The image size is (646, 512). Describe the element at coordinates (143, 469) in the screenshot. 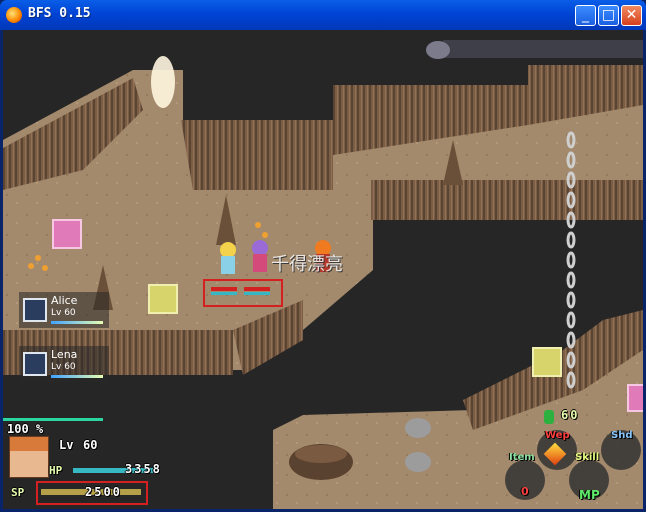

I see `hp-value: 3358` at that location.